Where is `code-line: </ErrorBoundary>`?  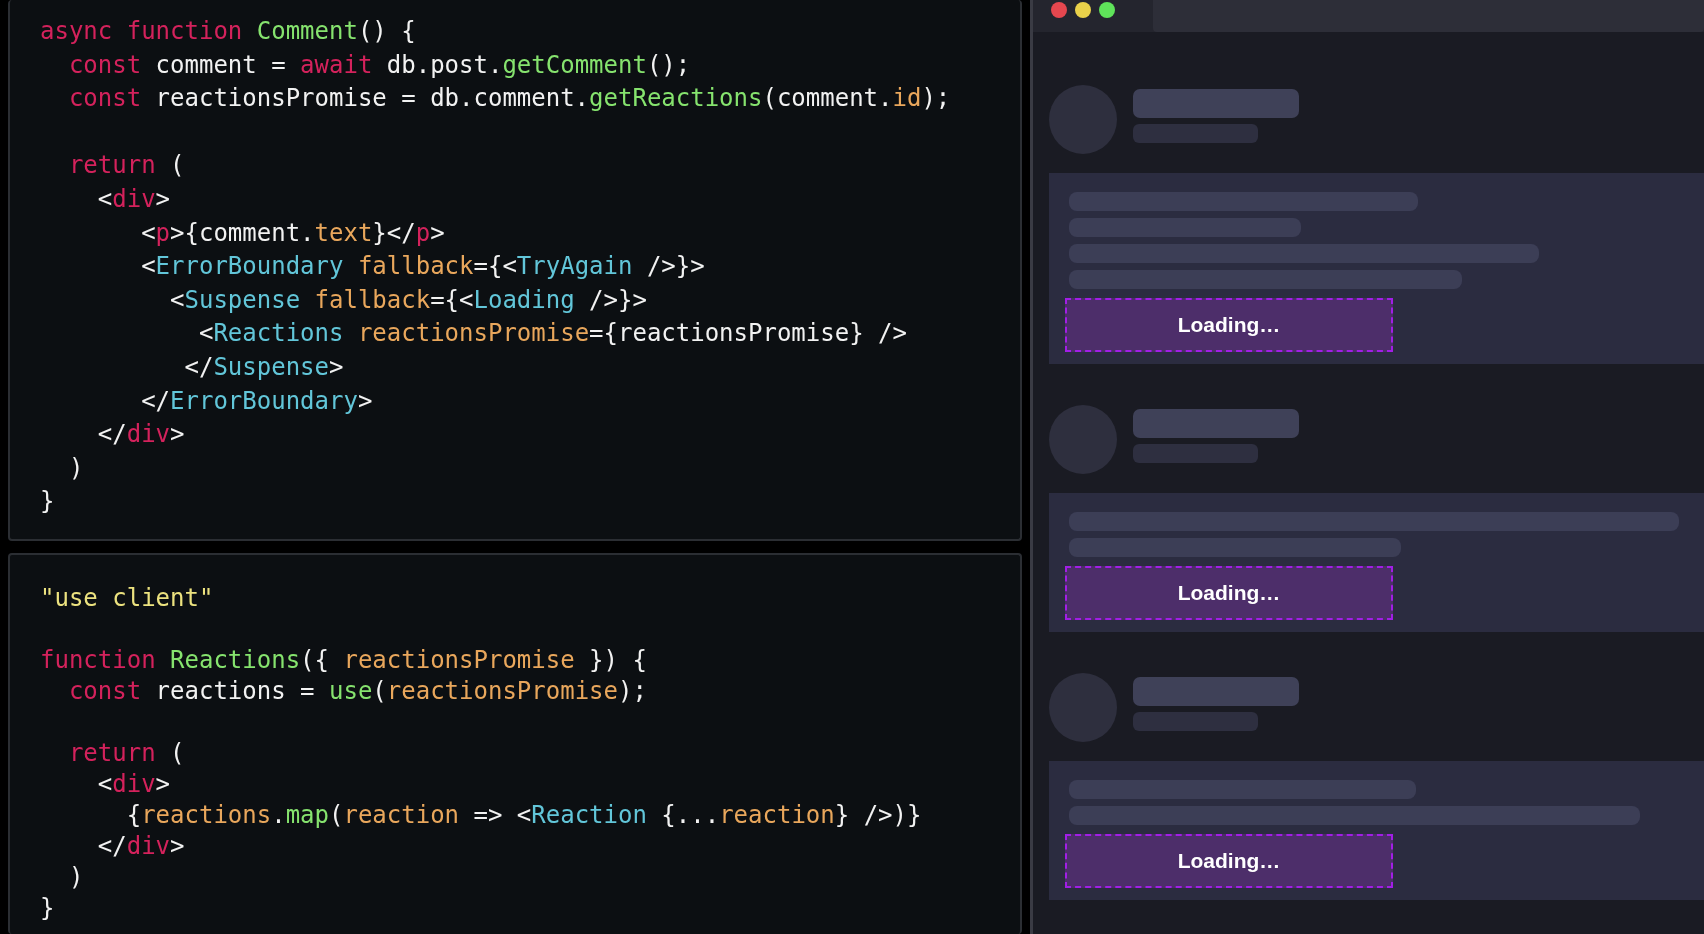
code-line: </ErrorBoundary> is located at coordinates (257, 401).